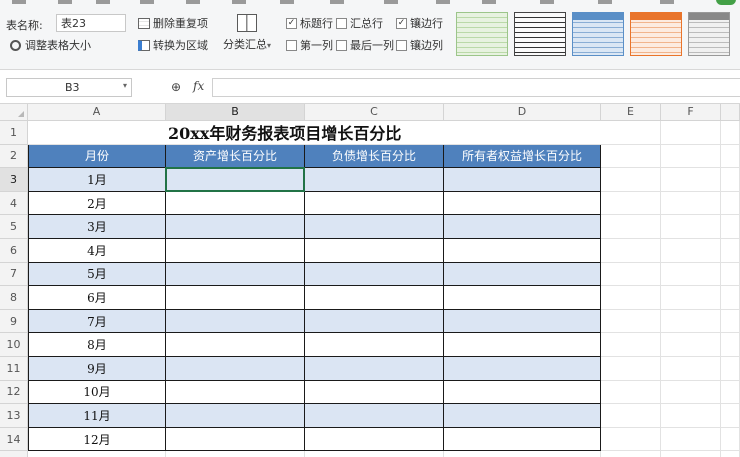 The image size is (740, 457). Describe the element at coordinates (97, 180) in the screenshot. I see `month-cell: 1月` at that location.